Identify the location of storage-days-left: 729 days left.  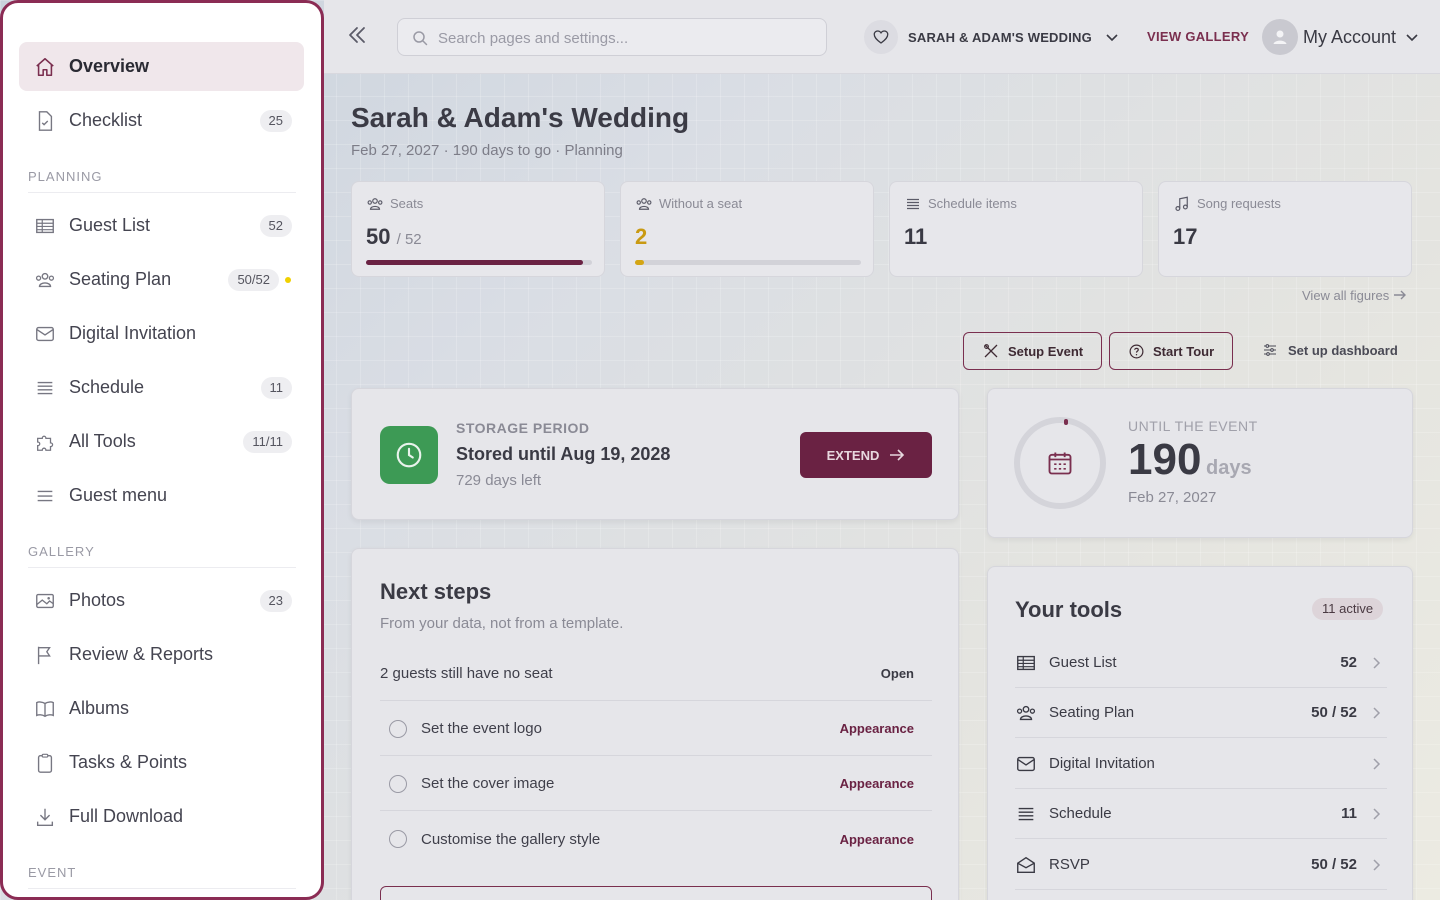
(499, 480).